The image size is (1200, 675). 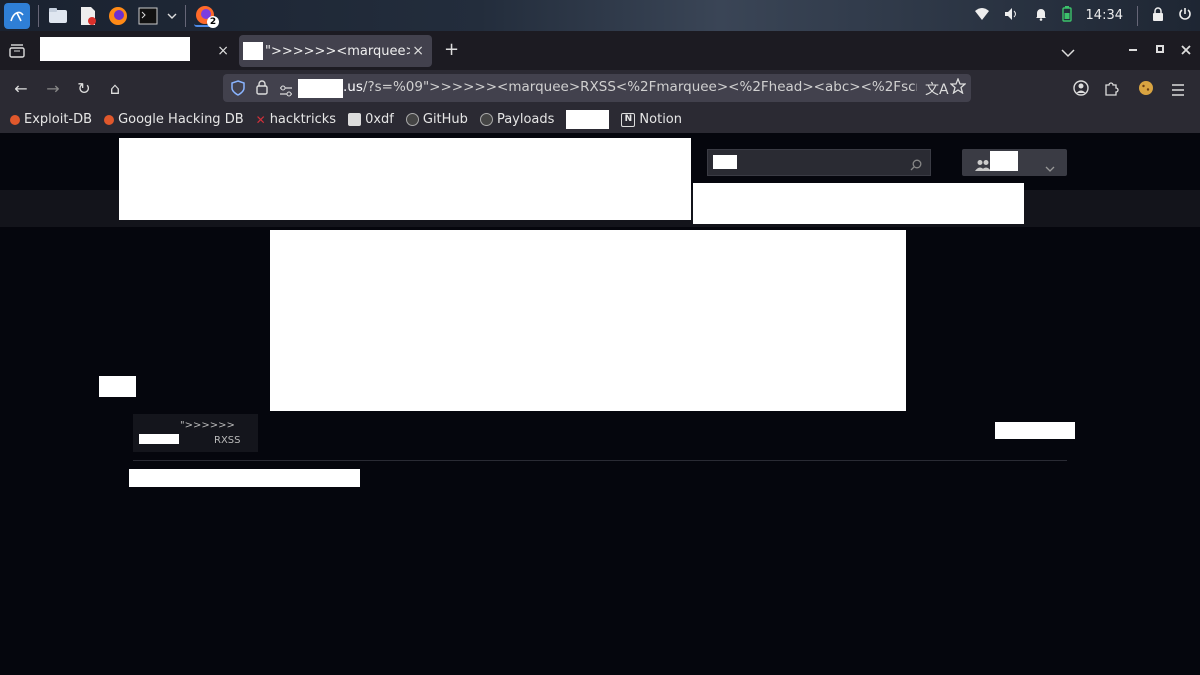 I want to click on site-search-input, so click(x=819, y=162).